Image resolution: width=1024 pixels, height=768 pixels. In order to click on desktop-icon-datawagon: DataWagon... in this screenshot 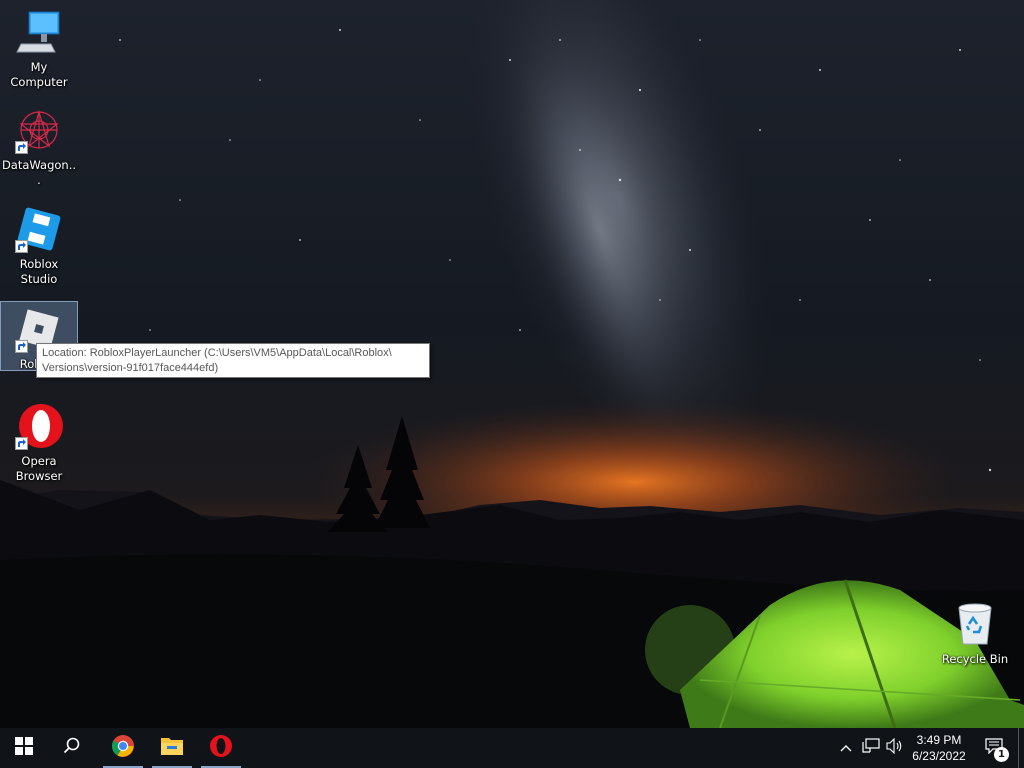, I will do `click(39, 146)`.